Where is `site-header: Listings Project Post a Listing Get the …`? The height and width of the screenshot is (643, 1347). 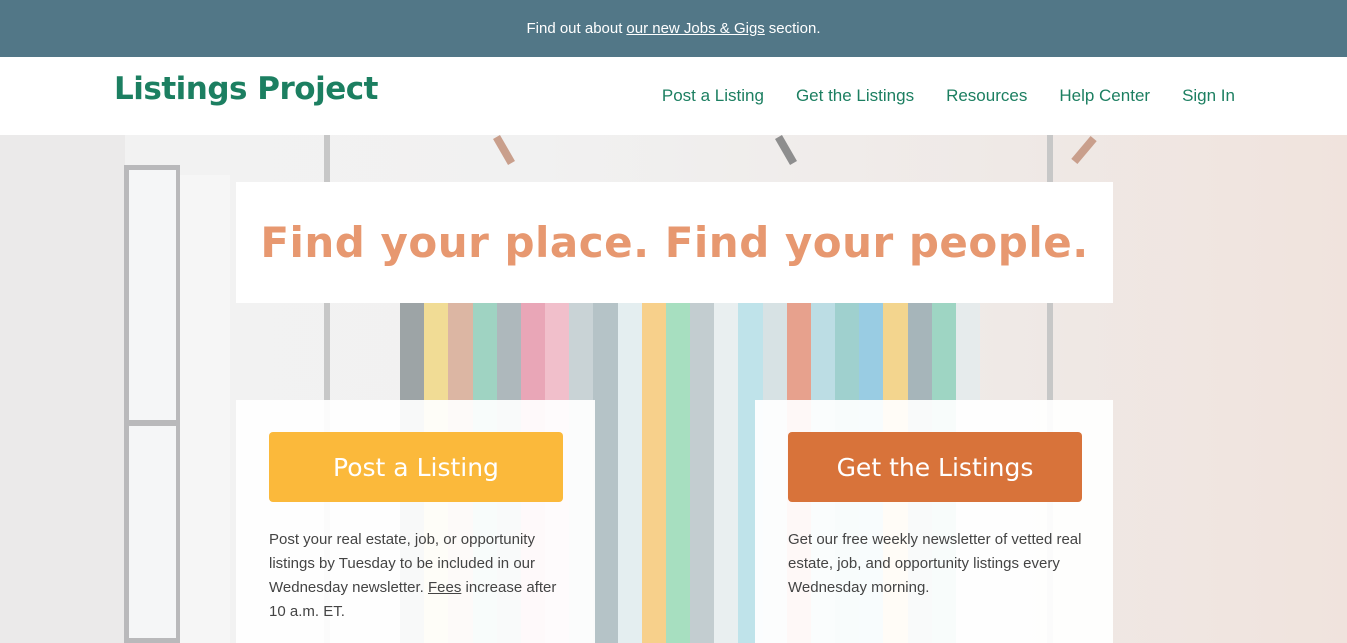 site-header: Listings Project Post a Listing Get the … is located at coordinates (673, 96).